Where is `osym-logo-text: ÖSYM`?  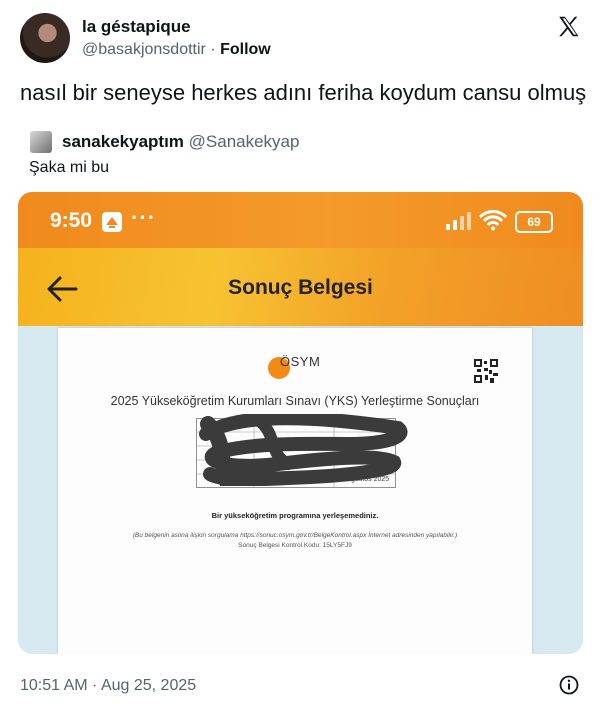
osym-logo-text: ÖSYM is located at coordinates (300, 361).